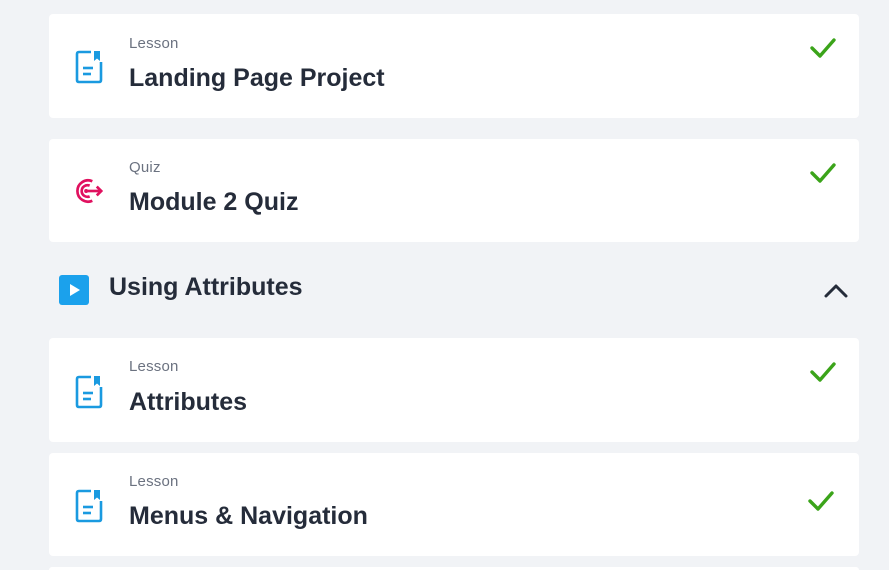  What do you see at coordinates (454, 290) in the screenshot?
I see `section-header-using-attributes: Using Attributes` at bounding box center [454, 290].